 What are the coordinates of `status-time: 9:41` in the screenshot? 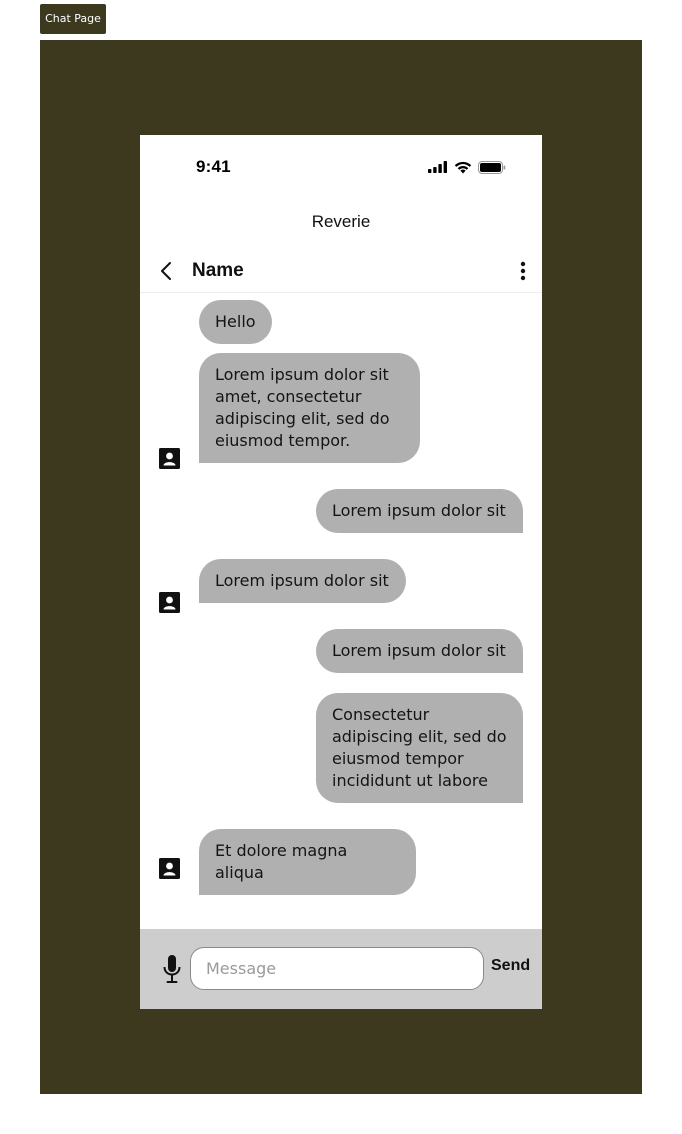 It's located at (213, 166).